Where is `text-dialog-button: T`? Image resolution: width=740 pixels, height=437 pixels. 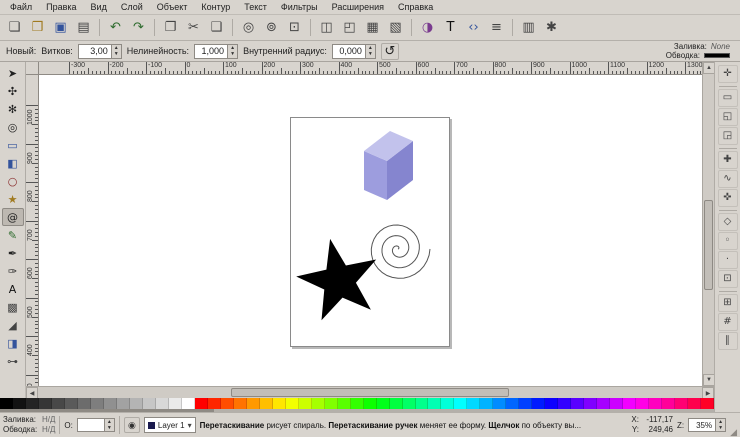 text-dialog-button: T is located at coordinates (450, 28).